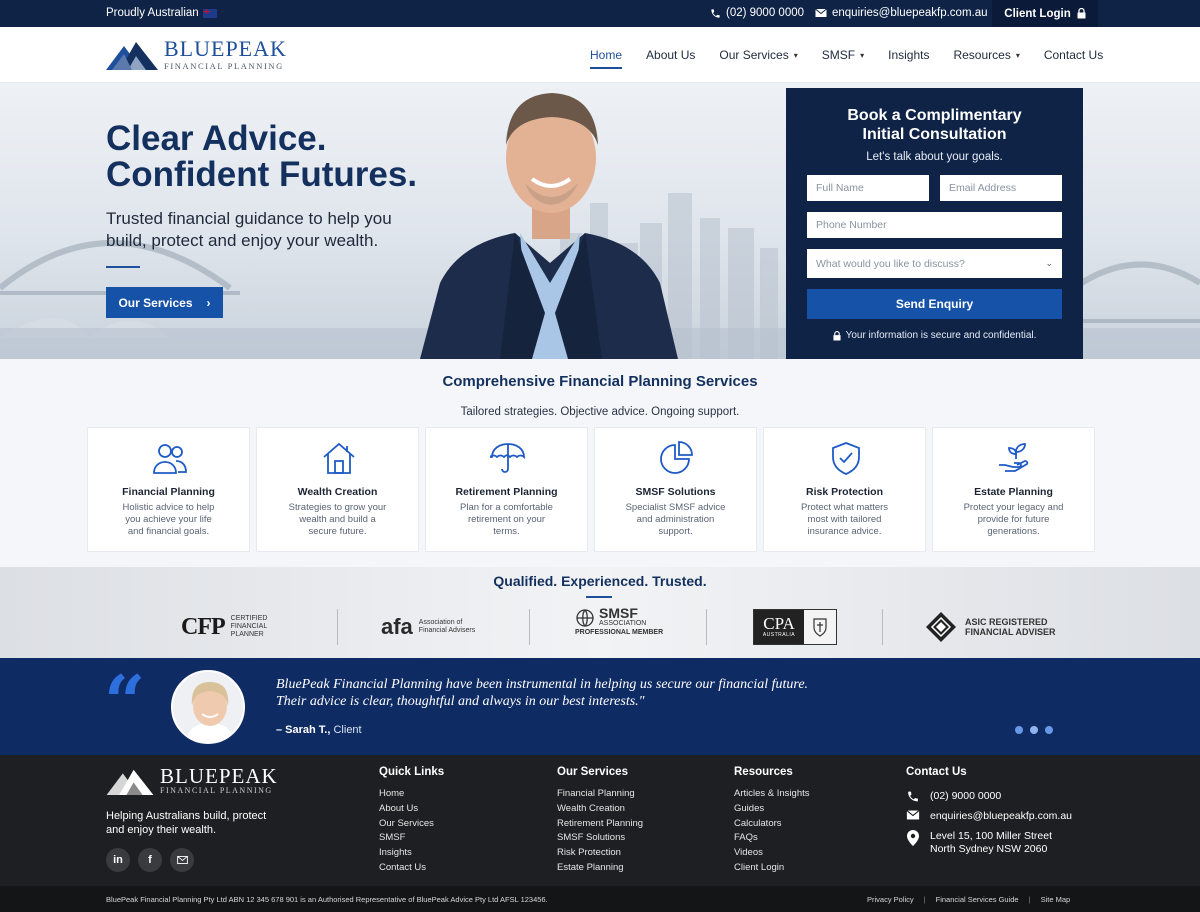  I want to click on tagline-text: Proudly Australian, so click(152, 13).